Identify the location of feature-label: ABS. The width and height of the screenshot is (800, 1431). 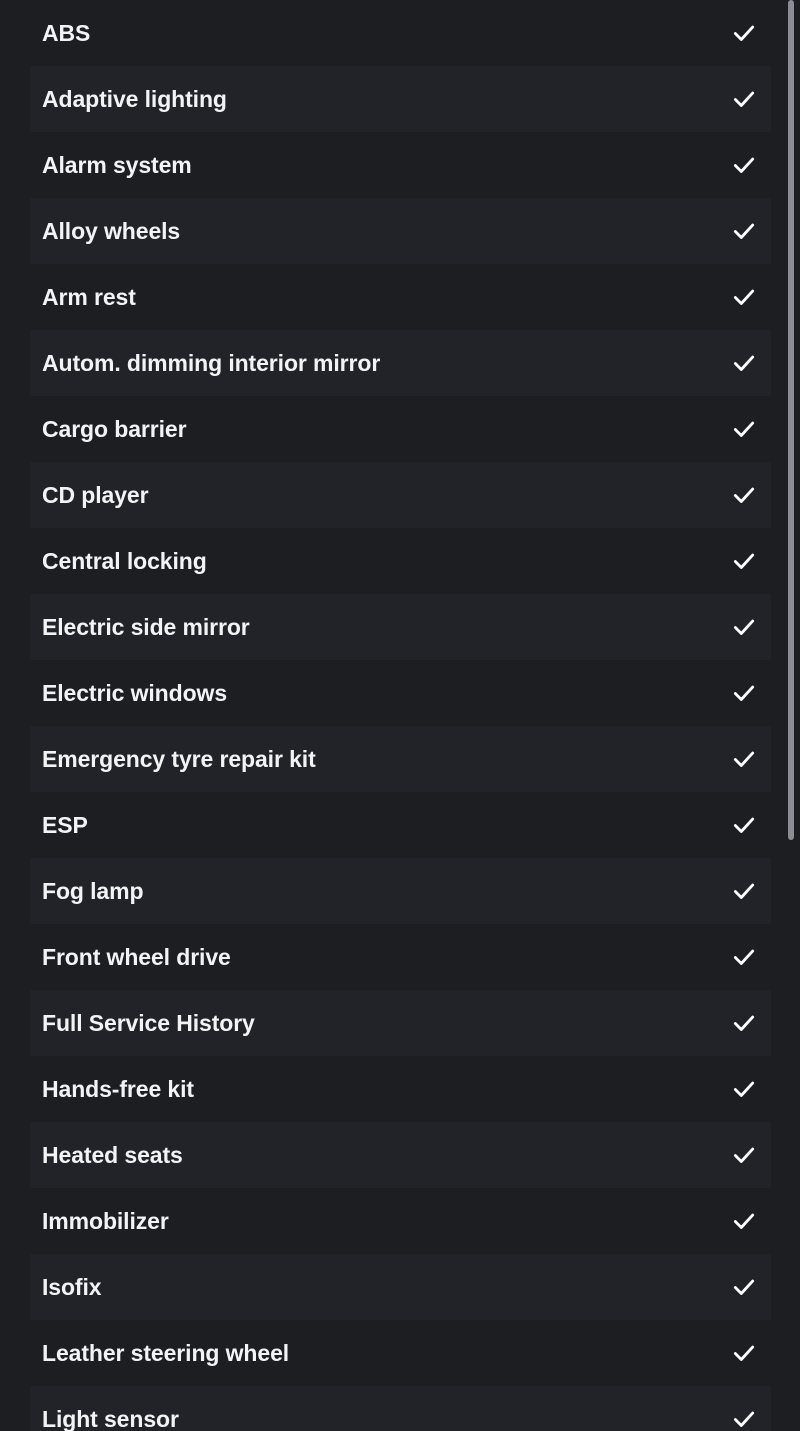
(66, 33).